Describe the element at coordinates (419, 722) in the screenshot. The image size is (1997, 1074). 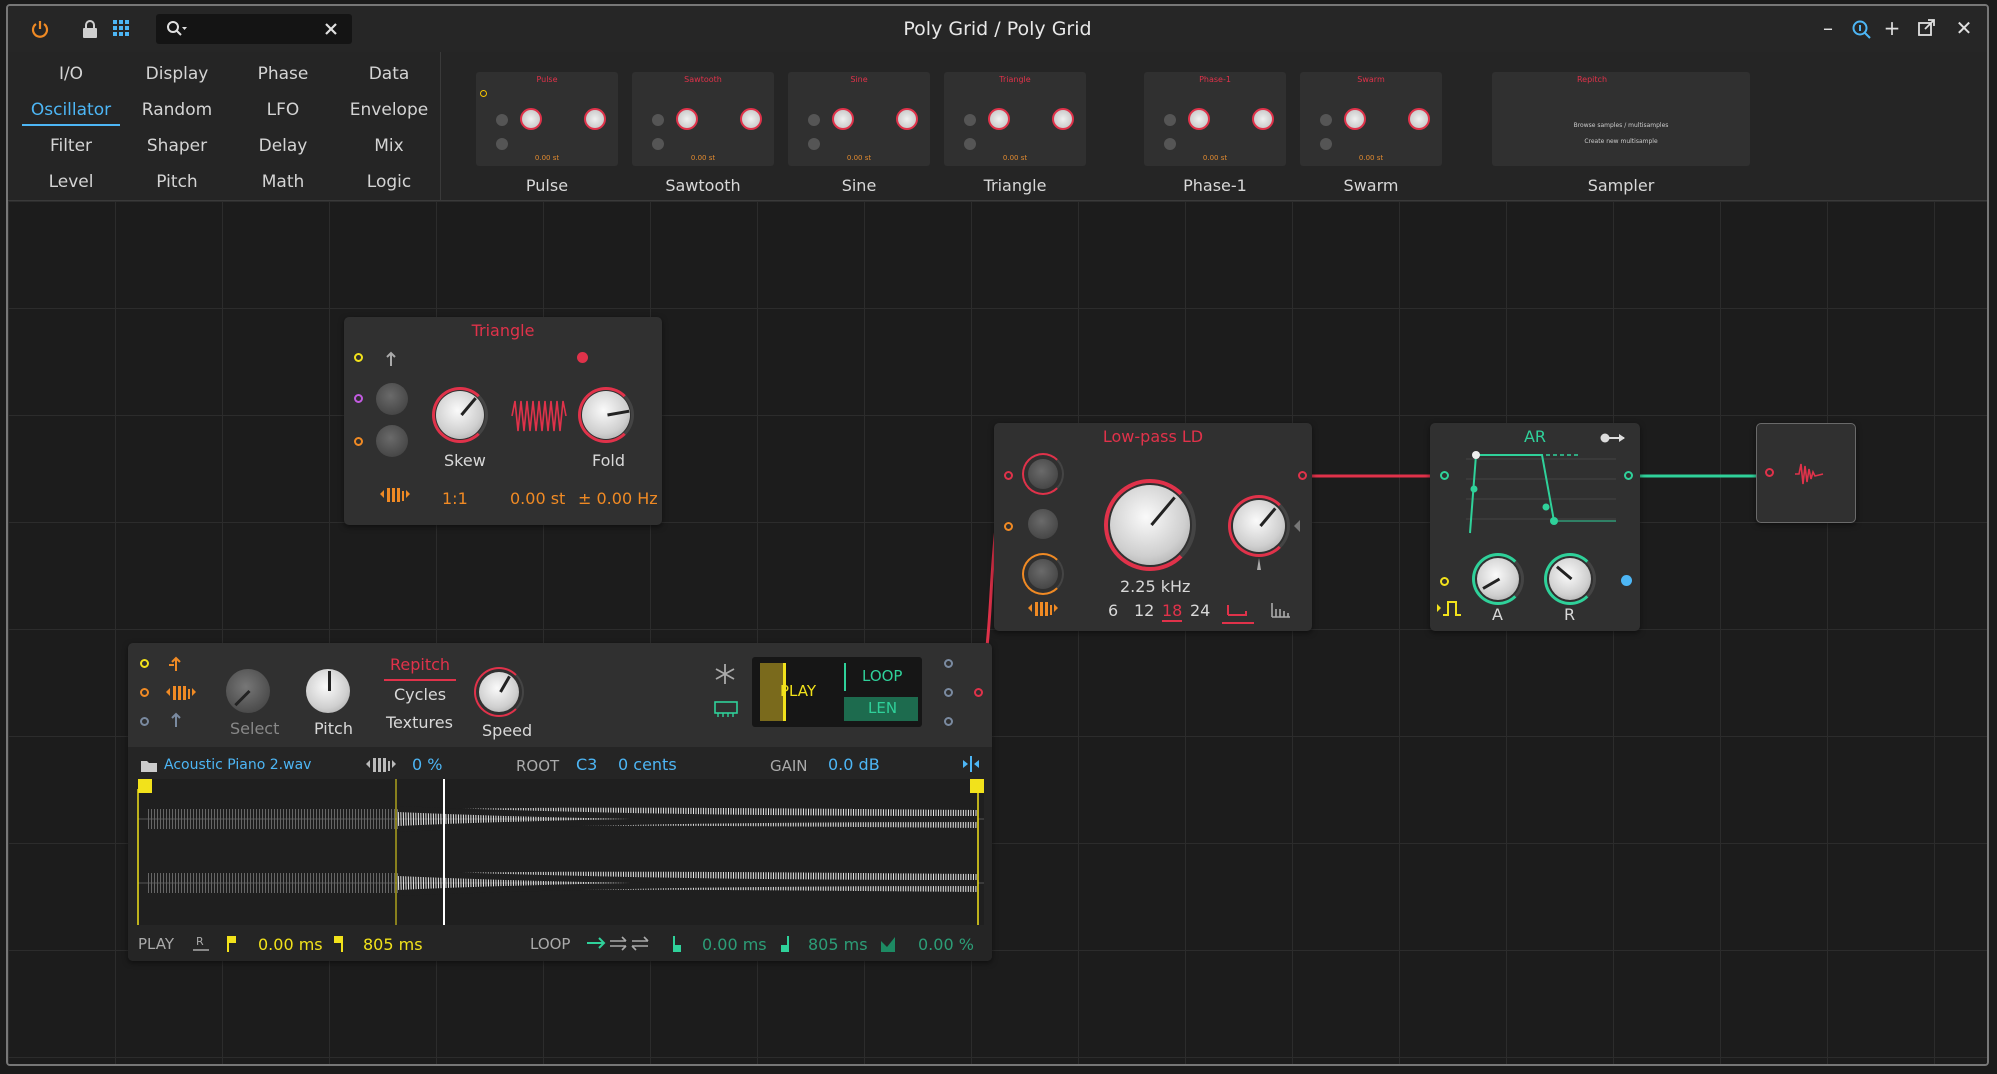
I see `mode-textures: Textures` at that location.